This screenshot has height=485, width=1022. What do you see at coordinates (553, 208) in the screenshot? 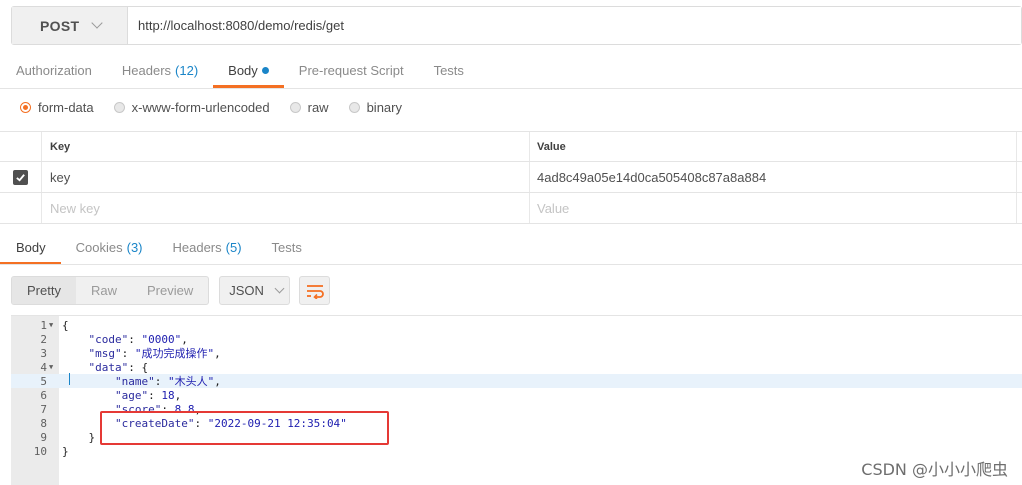
I see `new-value-placeholder: Value` at bounding box center [553, 208].